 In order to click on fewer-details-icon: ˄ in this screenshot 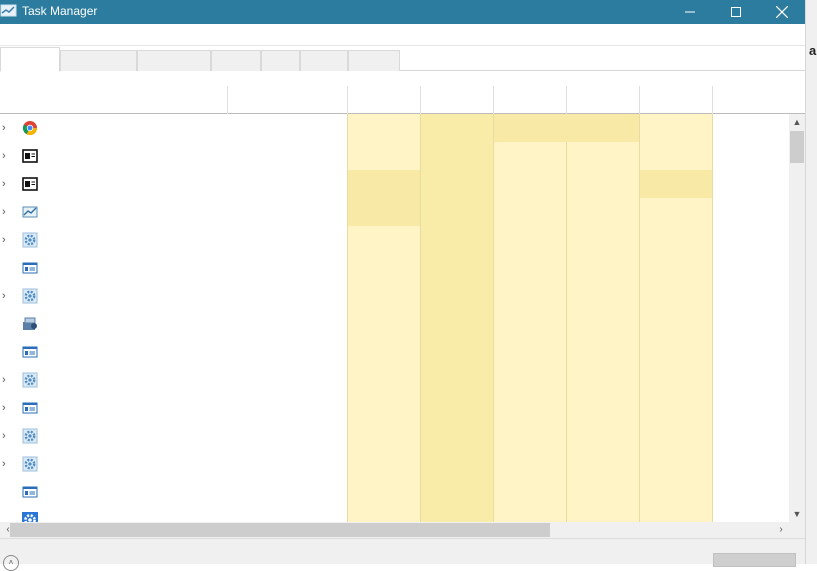, I will do `click(11, 563)`.